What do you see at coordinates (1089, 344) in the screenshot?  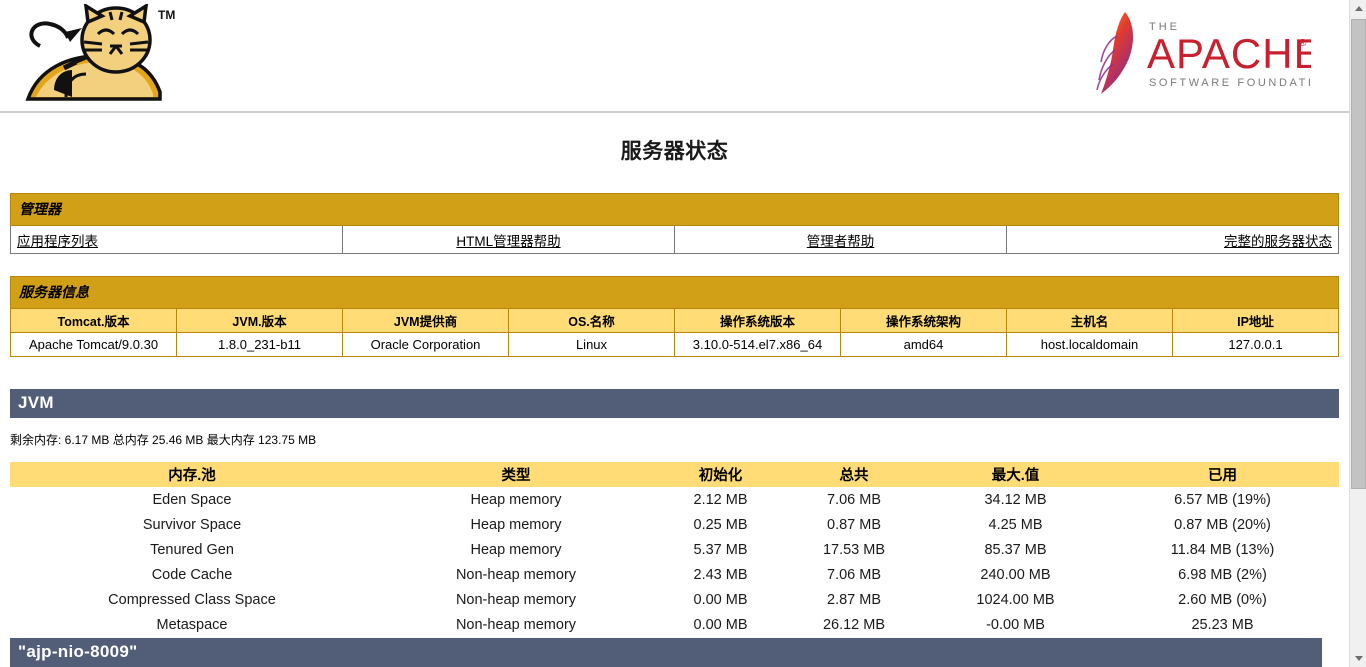 I see `value-hostname: host.localdomain` at bounding box center [1089, 344].